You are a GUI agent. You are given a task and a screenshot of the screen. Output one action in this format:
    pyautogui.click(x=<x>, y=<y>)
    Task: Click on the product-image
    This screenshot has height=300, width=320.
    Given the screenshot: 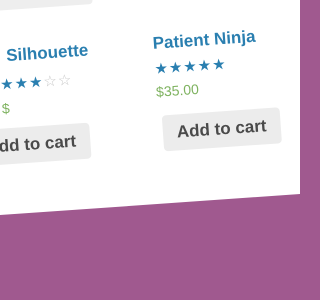 What is the action you would take?
    pyautogui.click(x=46, y=7)
    